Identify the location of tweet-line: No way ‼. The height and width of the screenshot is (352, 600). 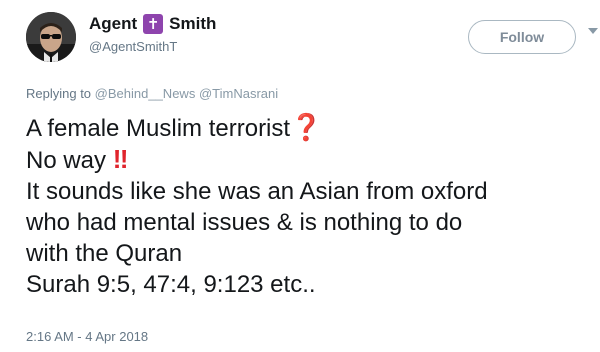
(311, 160).